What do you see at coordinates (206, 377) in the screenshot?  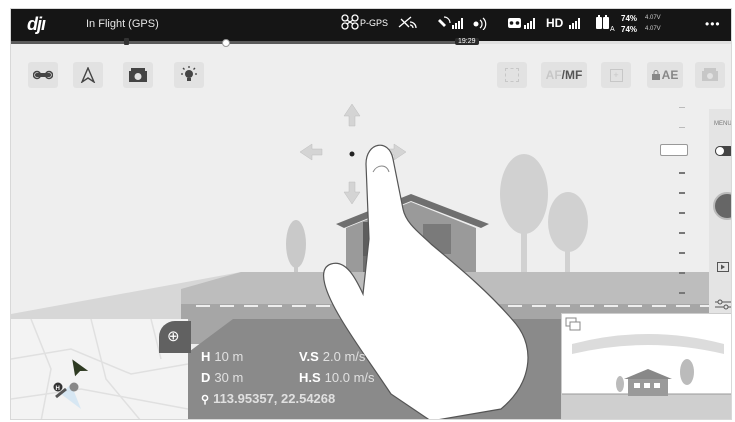 I see `distance-label: D` at bounding box center [206, 377].